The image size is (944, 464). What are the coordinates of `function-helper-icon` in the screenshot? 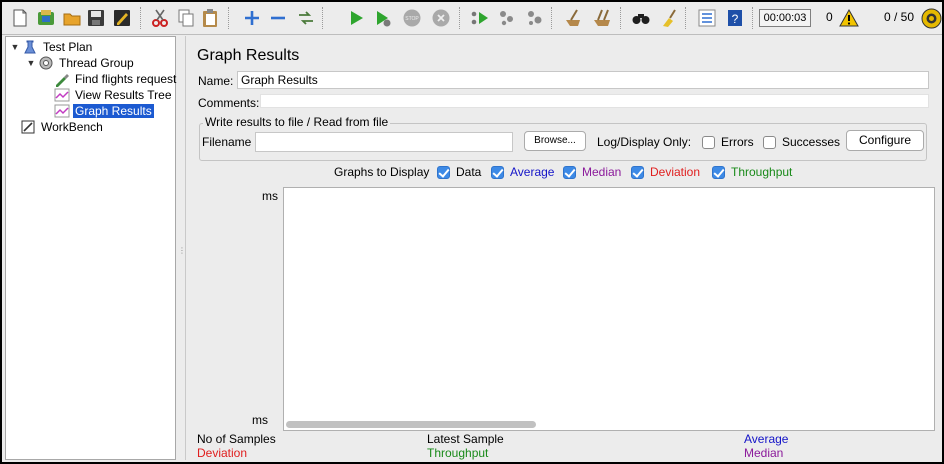 It's located at (707, 18).